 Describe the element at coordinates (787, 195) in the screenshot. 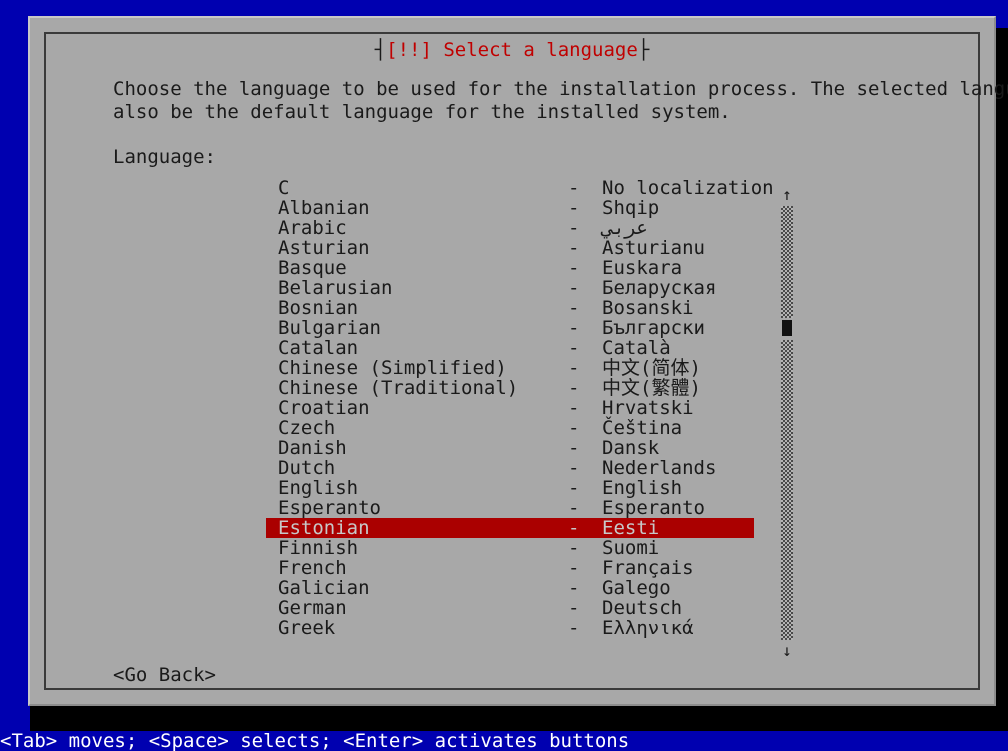

I see `scroll-up-arrow-icon: ↑` at that location.